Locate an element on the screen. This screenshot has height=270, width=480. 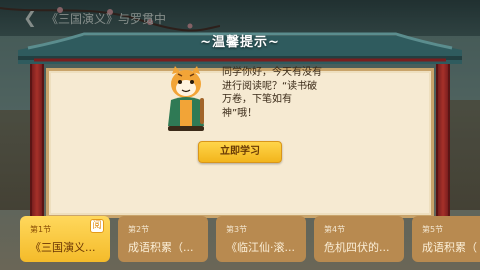
lesson-card-5: 第5节 成语积累（ is located at coordinates (446, 239).